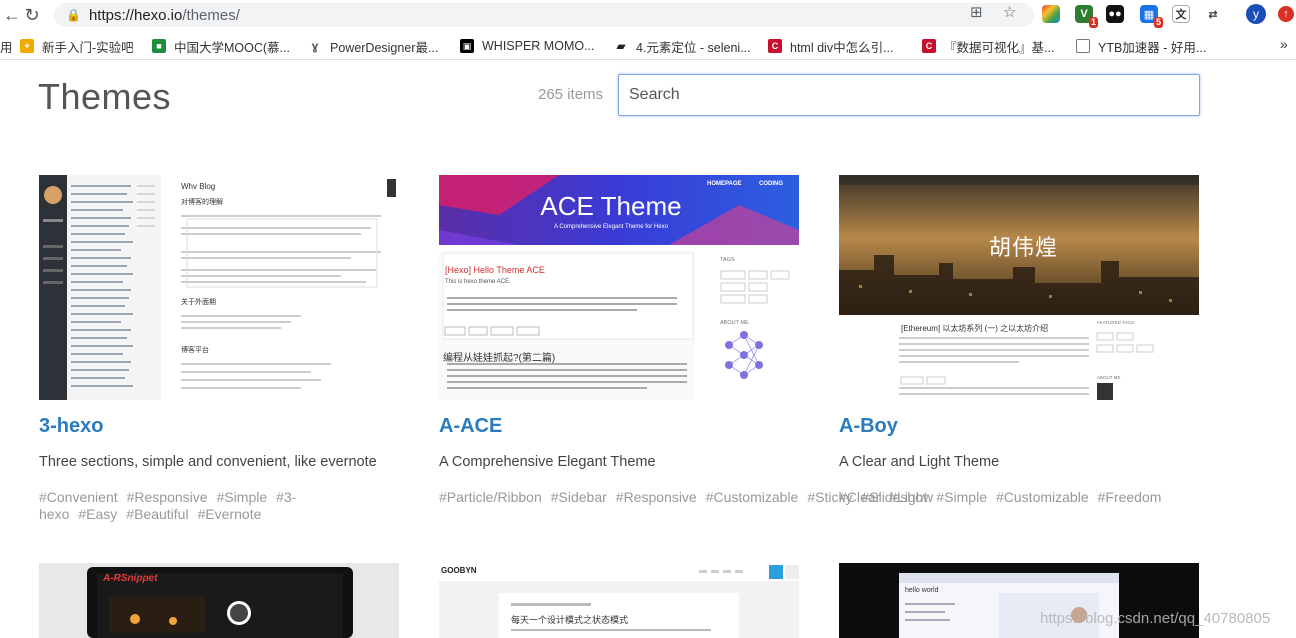 The image size is (1296, 638). Describe the element at coordinates (975, 328) in the screenshot. I see `thumb-post-title: [Ethereum] 以太坊系列 (一) 之以太坊介绍` at that location.